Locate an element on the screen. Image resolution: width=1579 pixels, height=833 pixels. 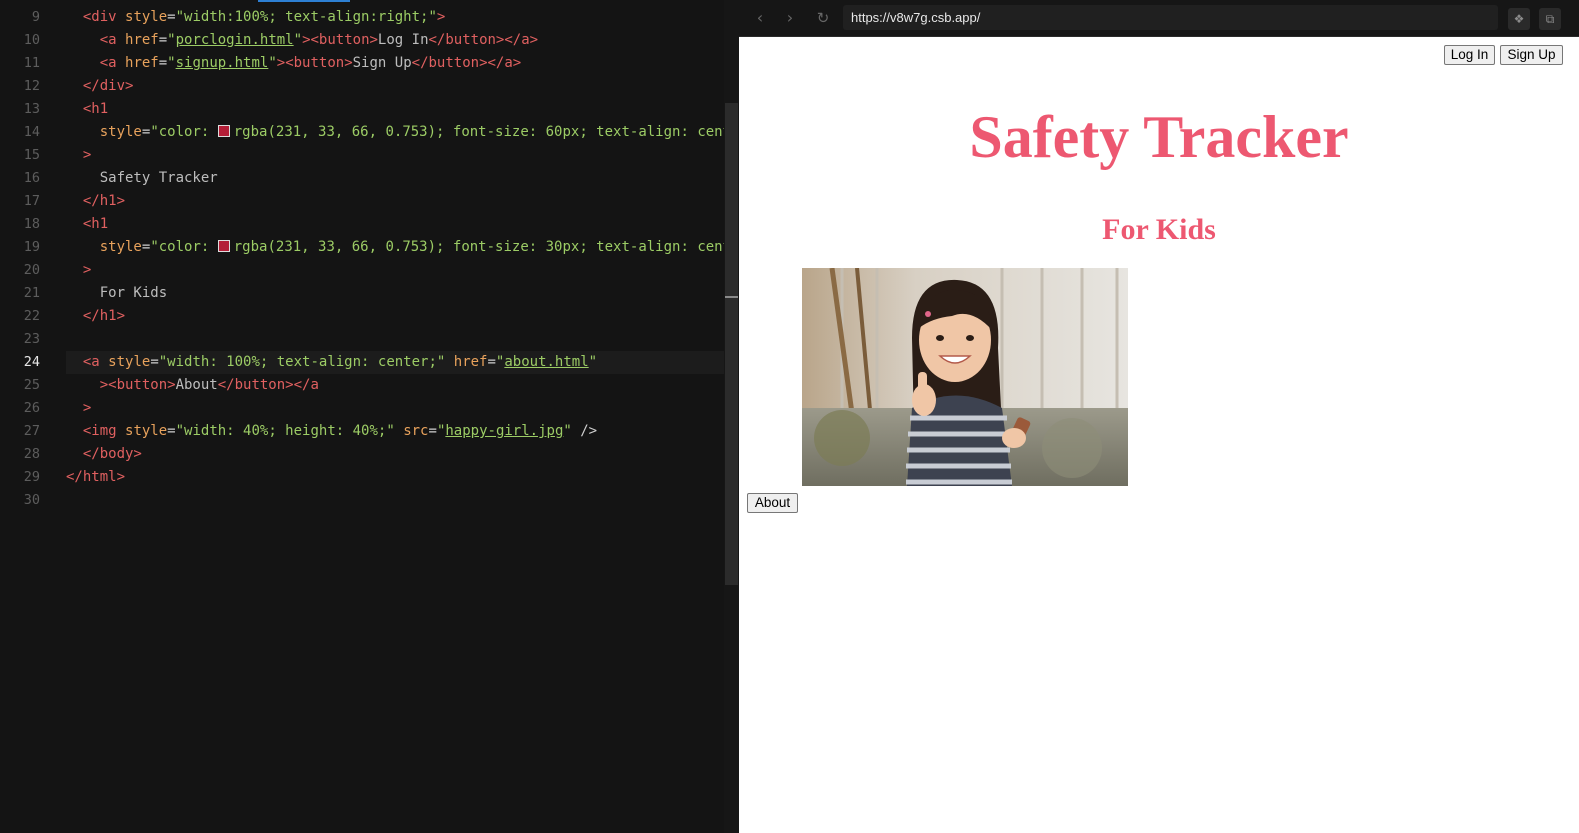
codesandbox-icon: ❖ is located at coordinates (1519, 19).